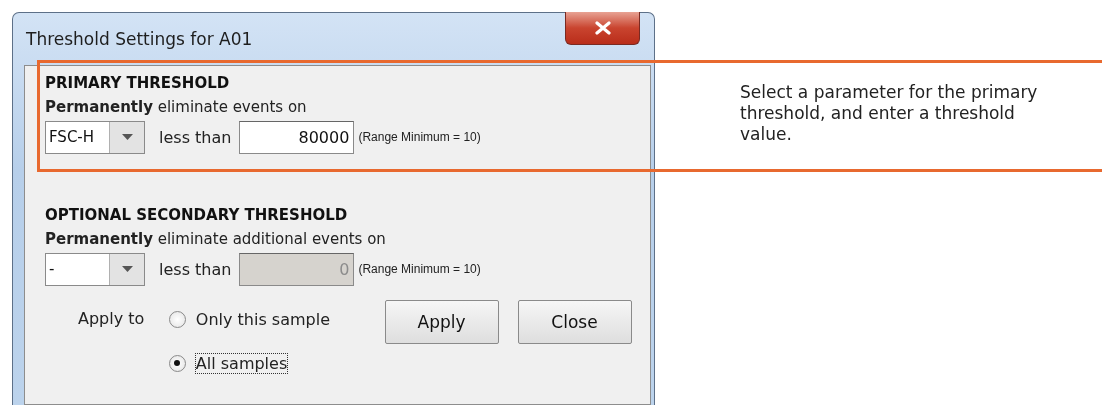 The width and height of the screenshot is (1102, 407). Describe the element at coordinates (197, 216) in the screenshot. I see `section-heading: OPTIONAL SECONDARY THRESHOLD` at that location.